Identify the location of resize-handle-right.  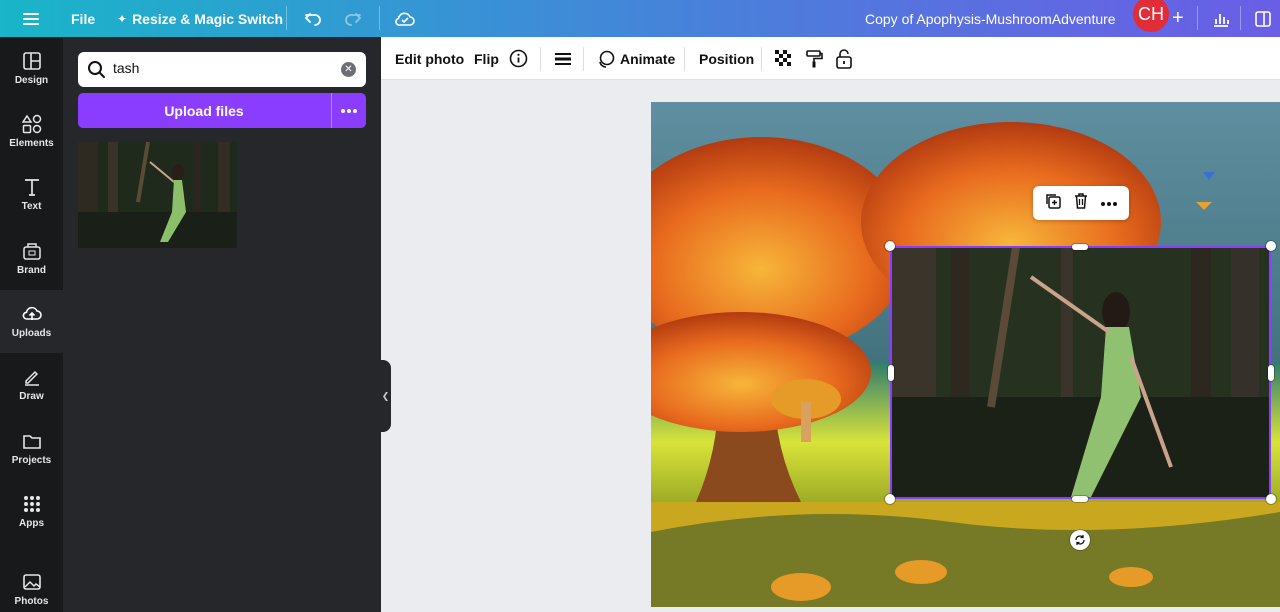
(1271, 373).